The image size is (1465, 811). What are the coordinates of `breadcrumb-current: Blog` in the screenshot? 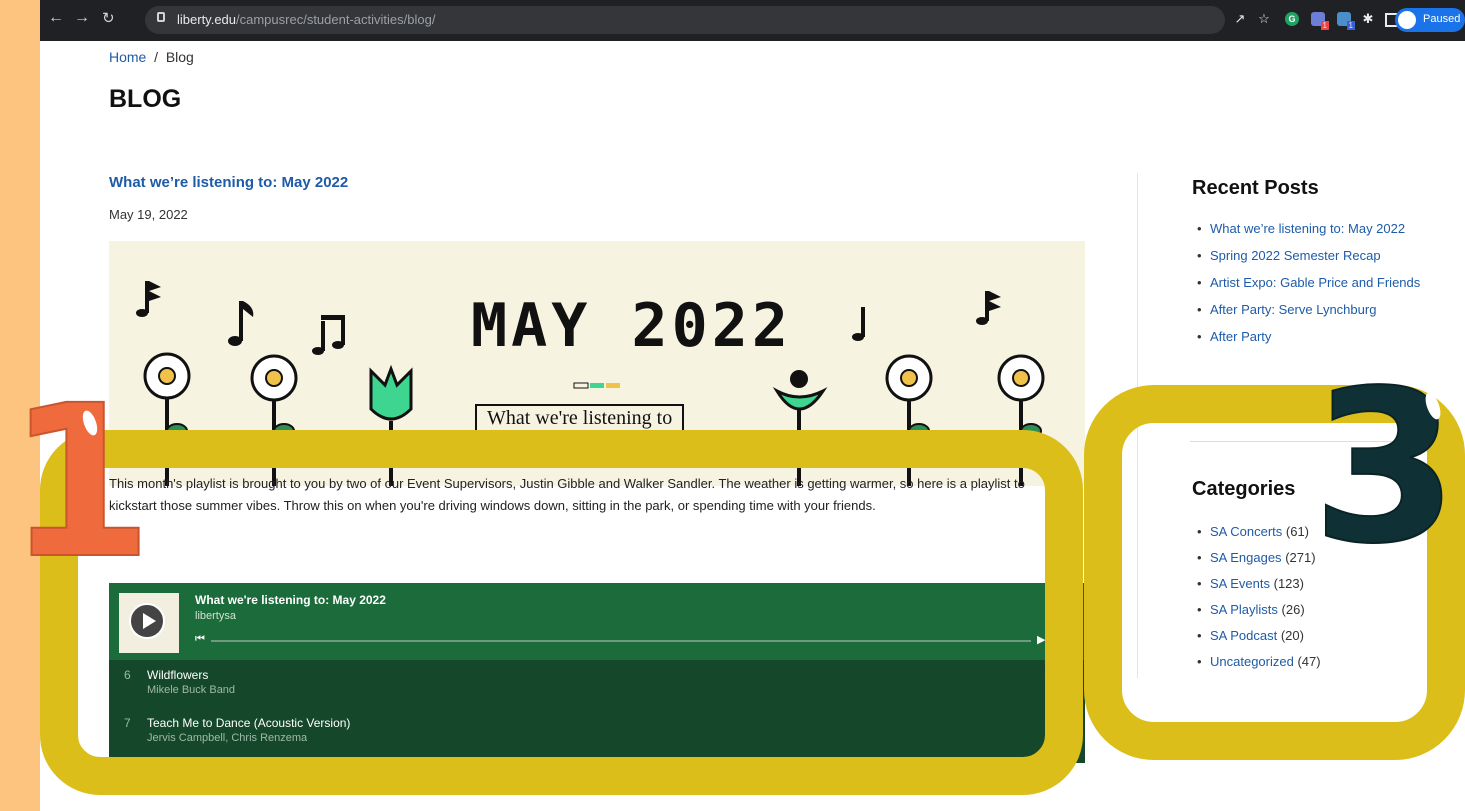 It's located at (179, 57).